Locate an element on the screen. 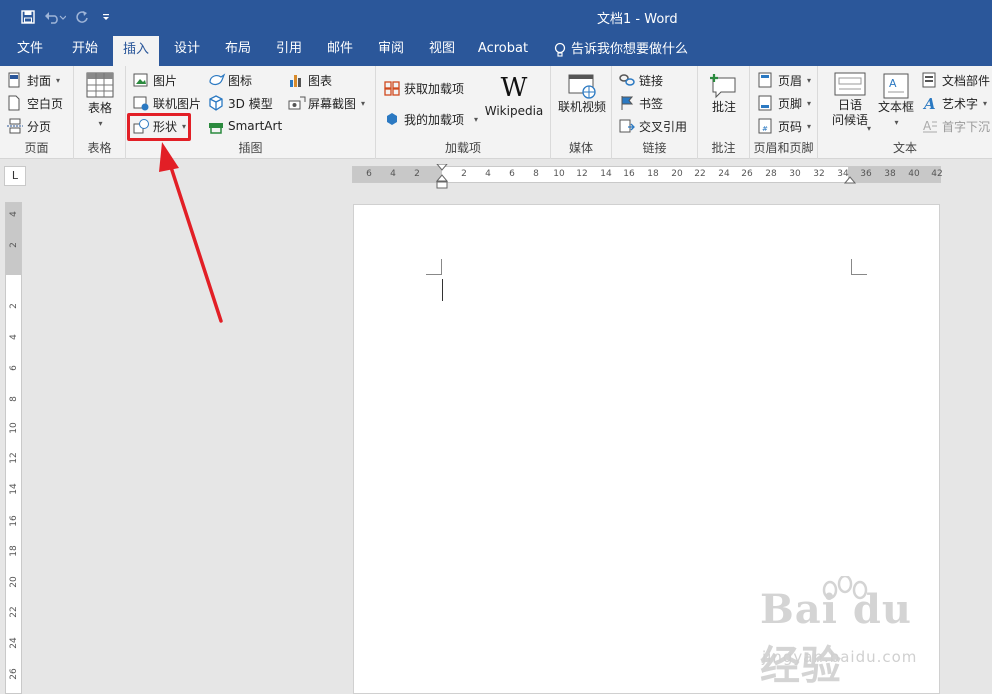  bookmark-label: 书签 is located at coordinates (651, 103).